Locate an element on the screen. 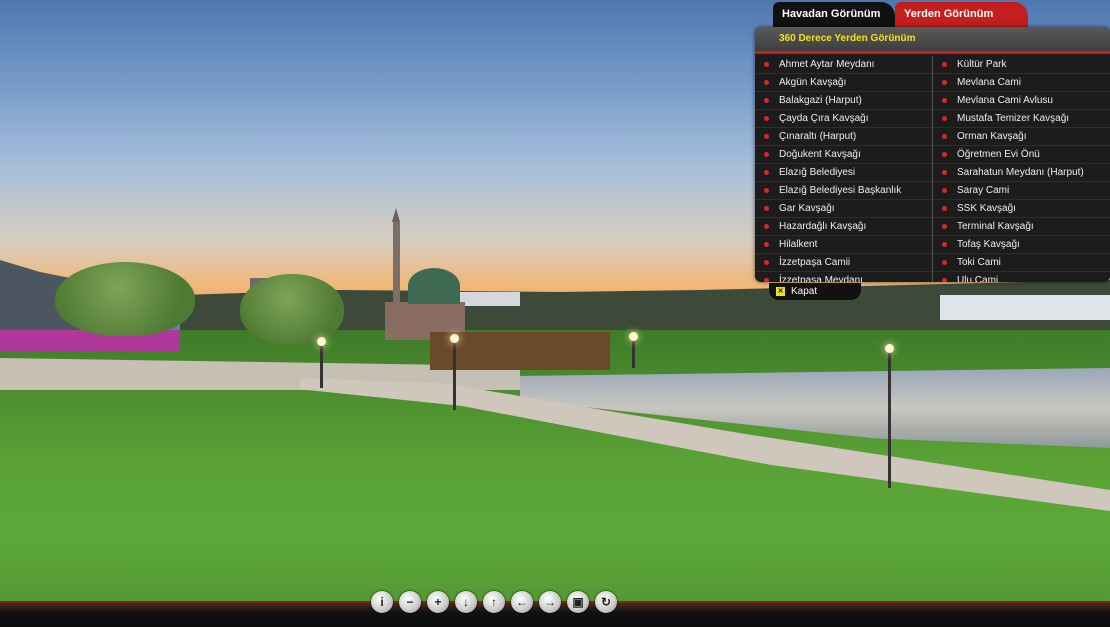  location-label: İzzetpaşa Meydanı is located at coordinates (821, 278).